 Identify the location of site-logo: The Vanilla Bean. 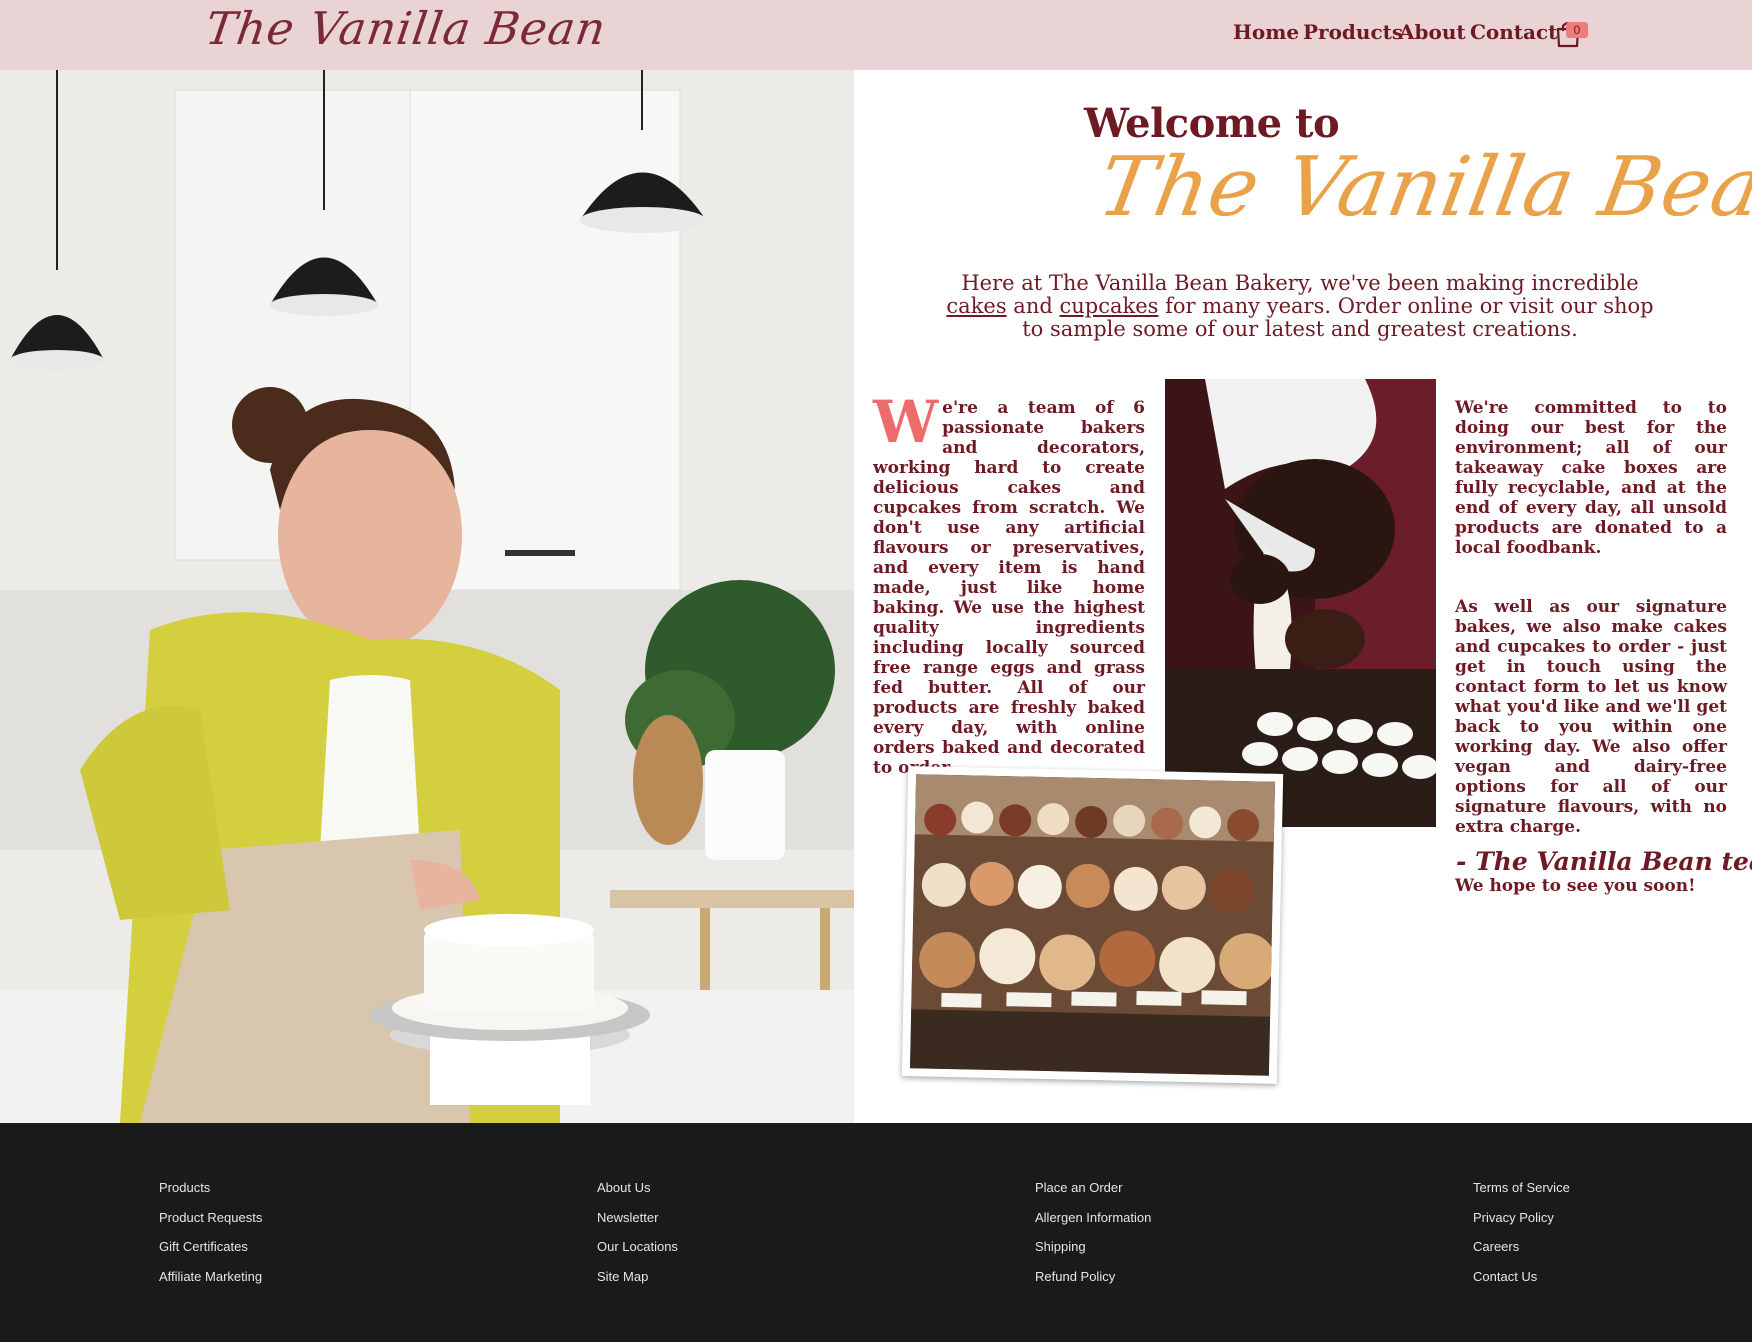
(405, 28).